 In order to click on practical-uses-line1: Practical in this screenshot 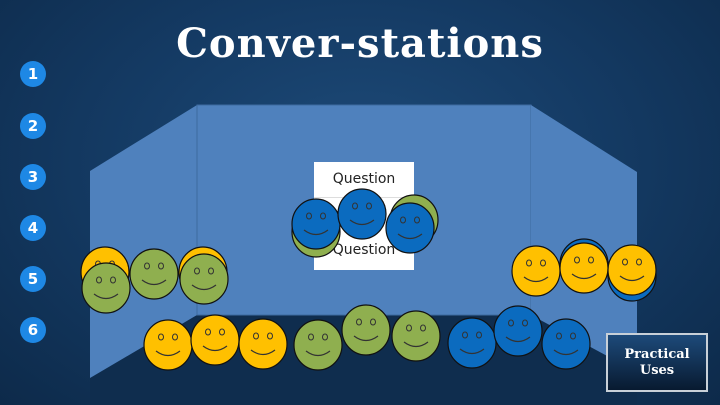, I will do `click(657, 354)`.